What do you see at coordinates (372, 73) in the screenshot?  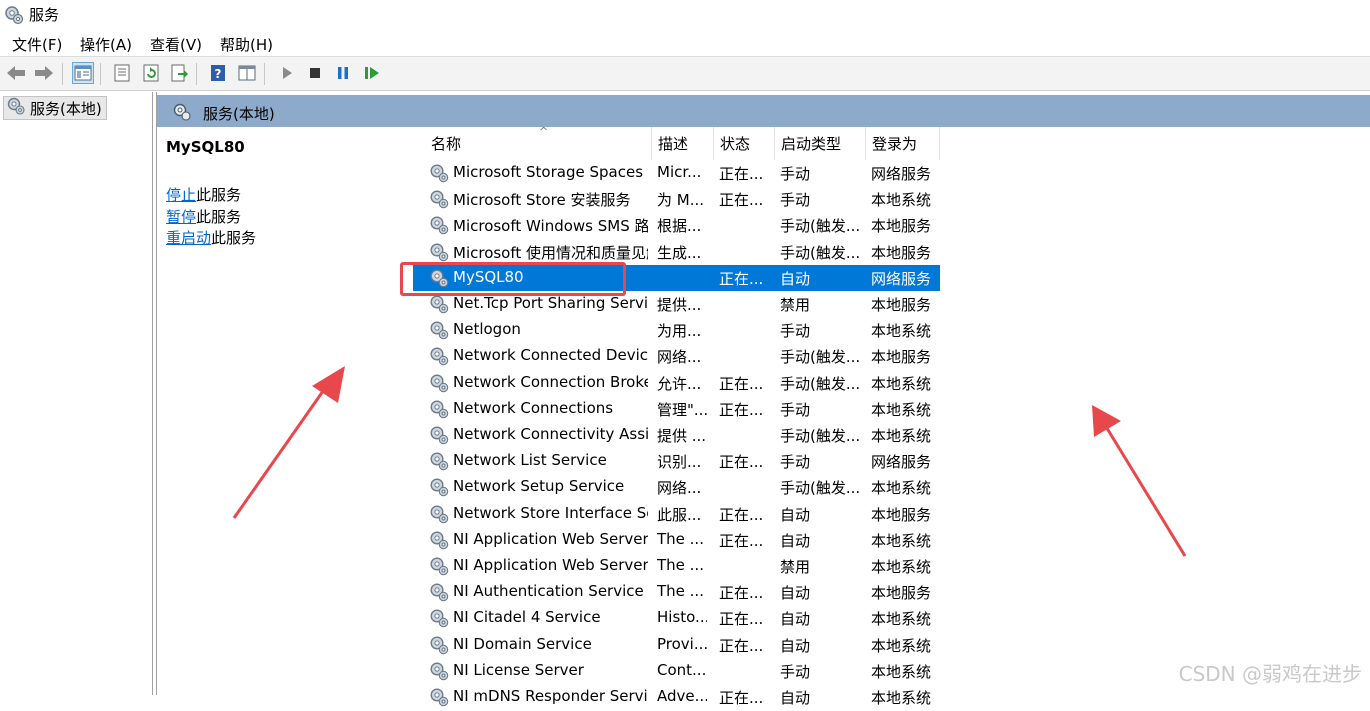 I see `resume-icon` at bounding box center [372, 73].